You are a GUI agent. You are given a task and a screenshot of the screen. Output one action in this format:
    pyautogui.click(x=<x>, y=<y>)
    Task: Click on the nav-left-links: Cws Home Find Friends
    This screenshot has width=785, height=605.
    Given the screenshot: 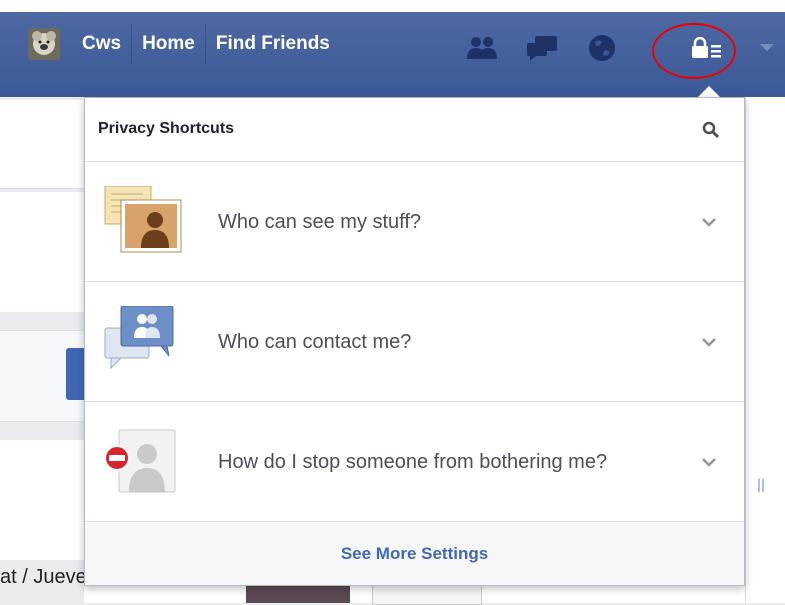 What is the action you would take?
    pyautogui.click(x=184, y=44)
    